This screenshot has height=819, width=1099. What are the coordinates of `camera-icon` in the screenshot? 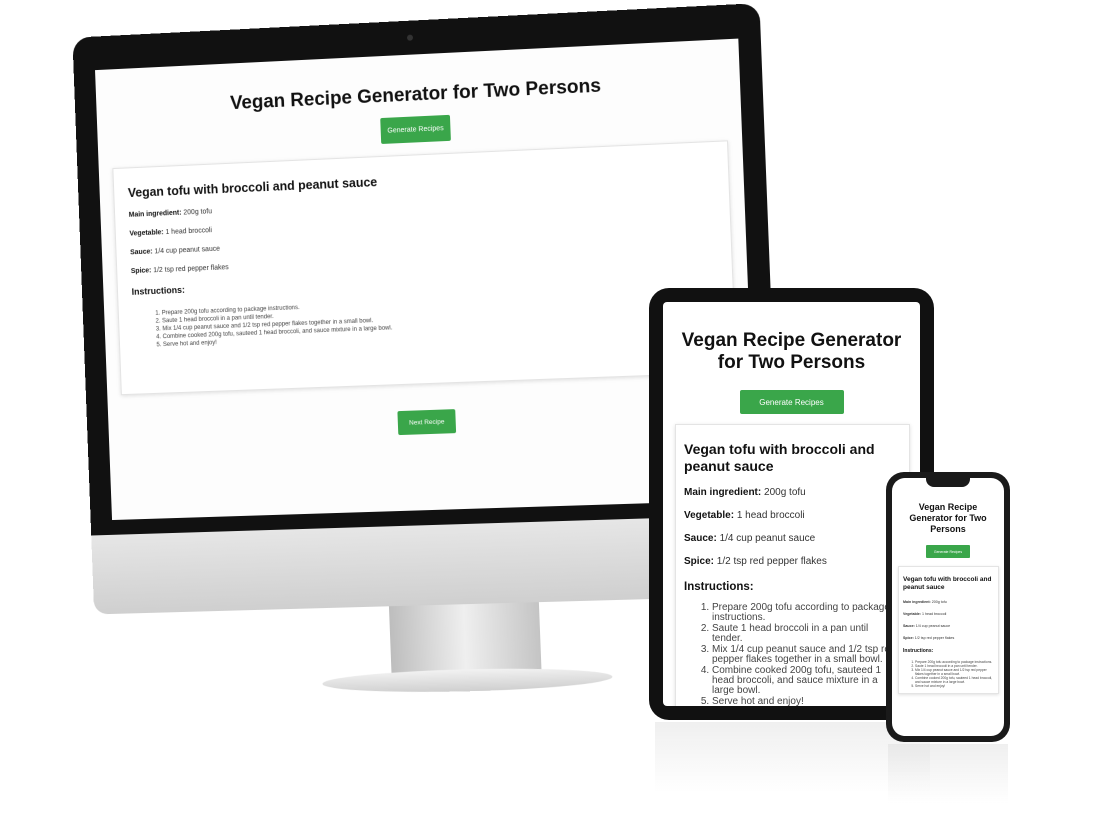 It's located at (410, 37).